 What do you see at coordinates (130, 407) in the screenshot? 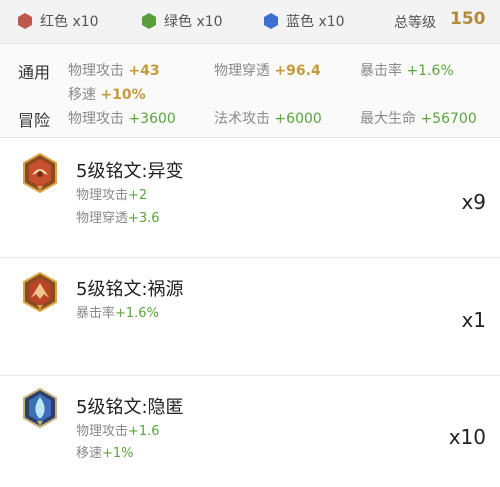
I see `rune-title: 5级铭文:隐匿` at bounding box center [130, 407].